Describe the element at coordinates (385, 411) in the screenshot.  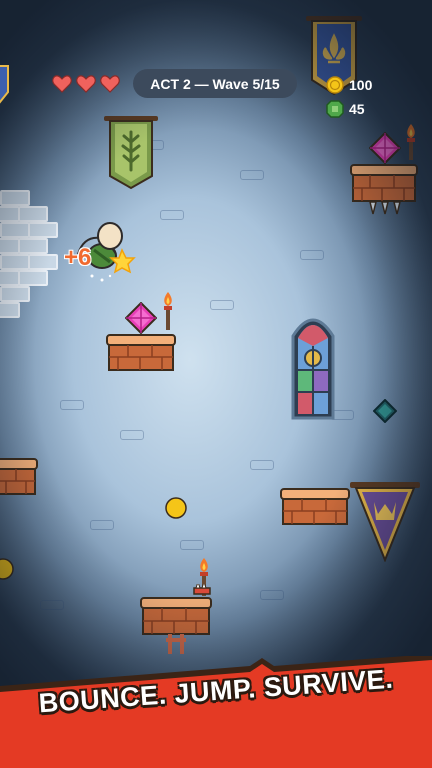
I see `teal-gem-icon` at that location.